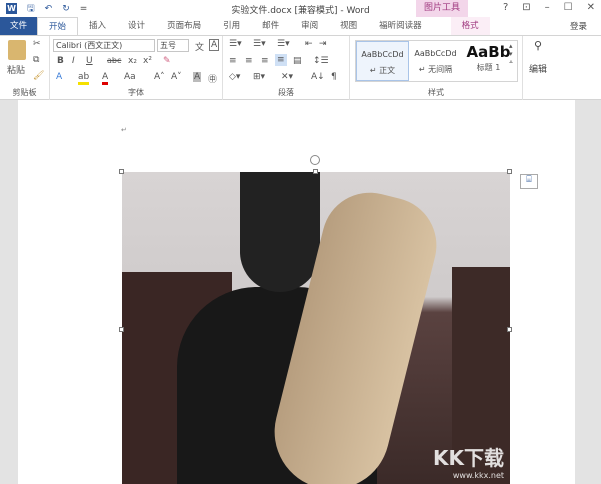  I want to click on distributed-icon: ▤, so click(297, 61).